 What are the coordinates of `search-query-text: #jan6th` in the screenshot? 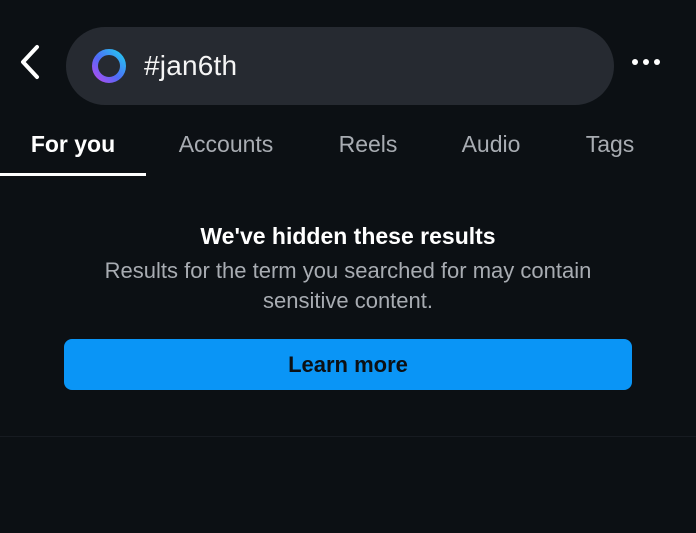 It's located at (191, 65).